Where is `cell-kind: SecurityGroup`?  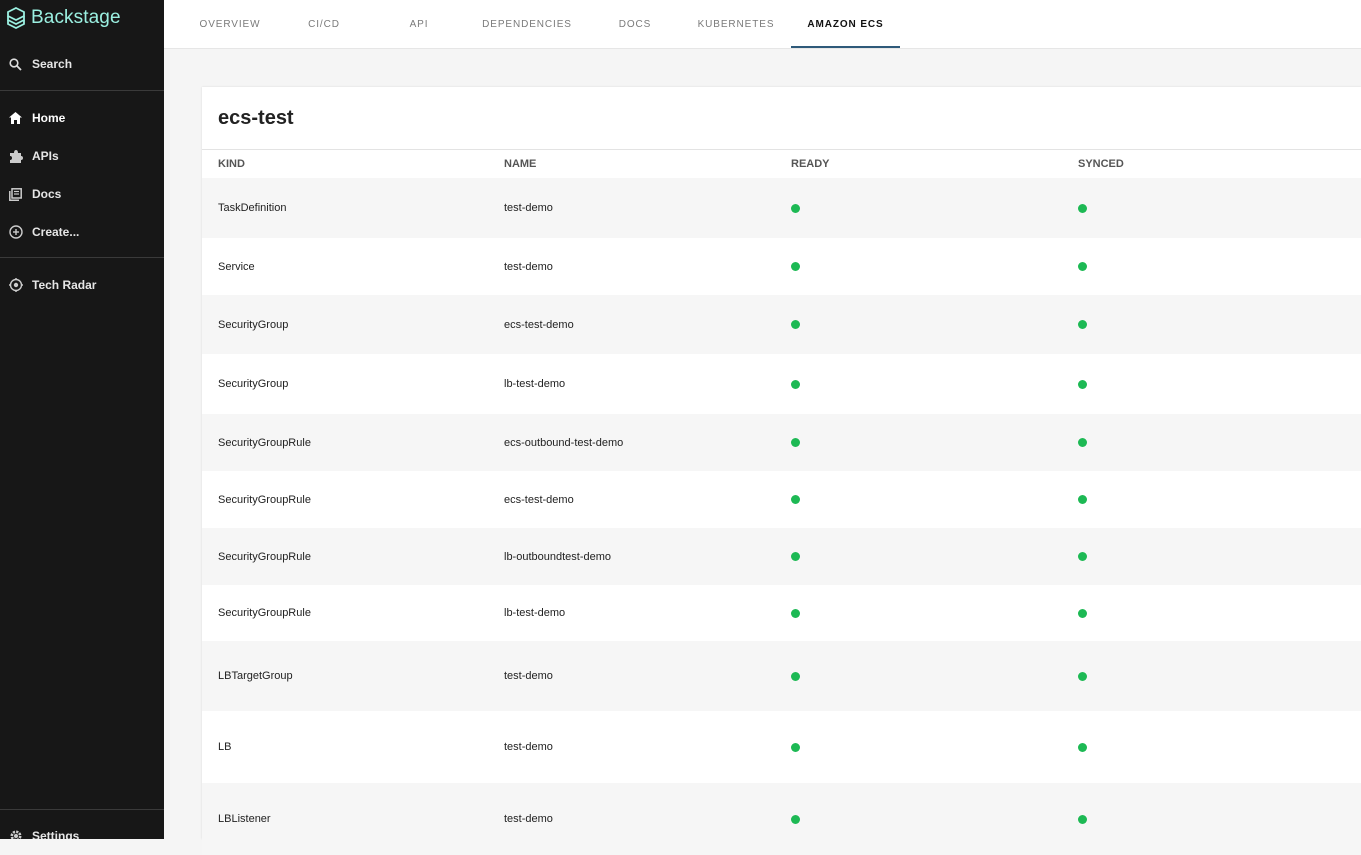
cell-kind: SecurityGroup is located at coordinates (253, 384).